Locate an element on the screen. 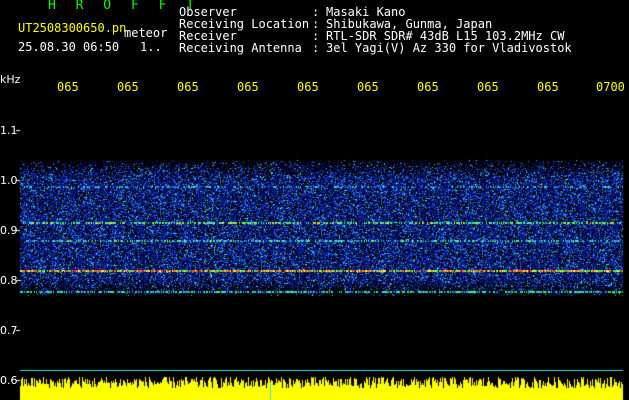  info-value-antenna: 3el Yagi(V) Az 330 for Vladivostok is located at coordinates (449, 48).